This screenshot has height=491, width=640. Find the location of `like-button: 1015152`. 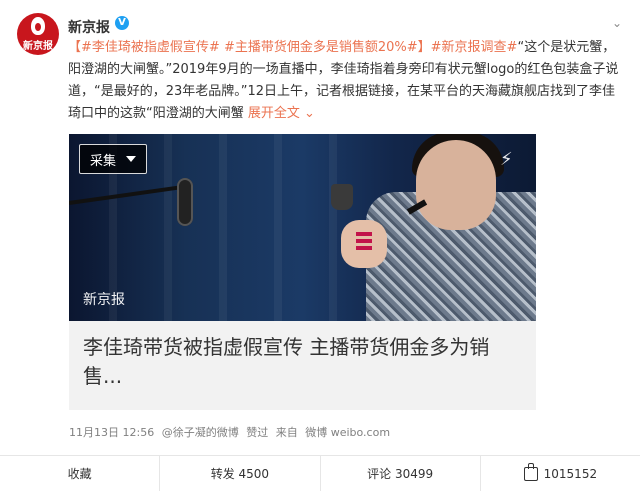

like-button: 1015152 is located at coordinates (560, 473).